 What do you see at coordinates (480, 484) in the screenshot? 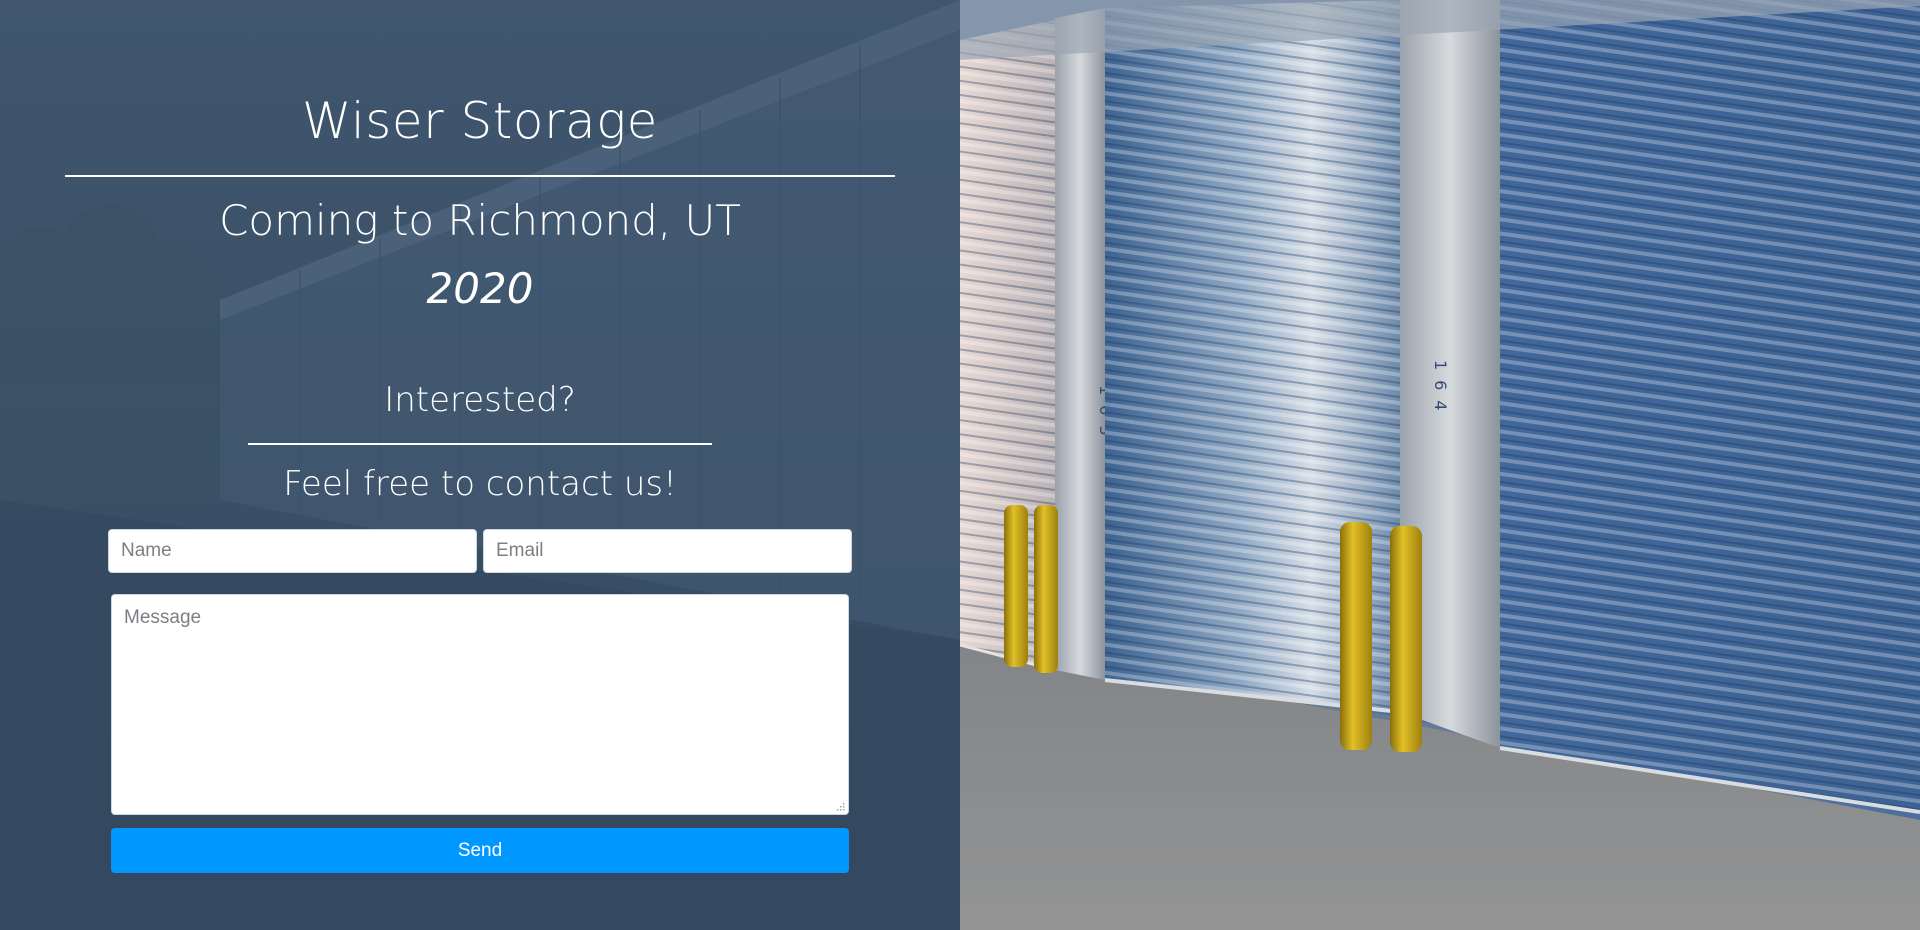
I see `contact-subheading: Feel free to contact us!` at bounding box center [480, 484].